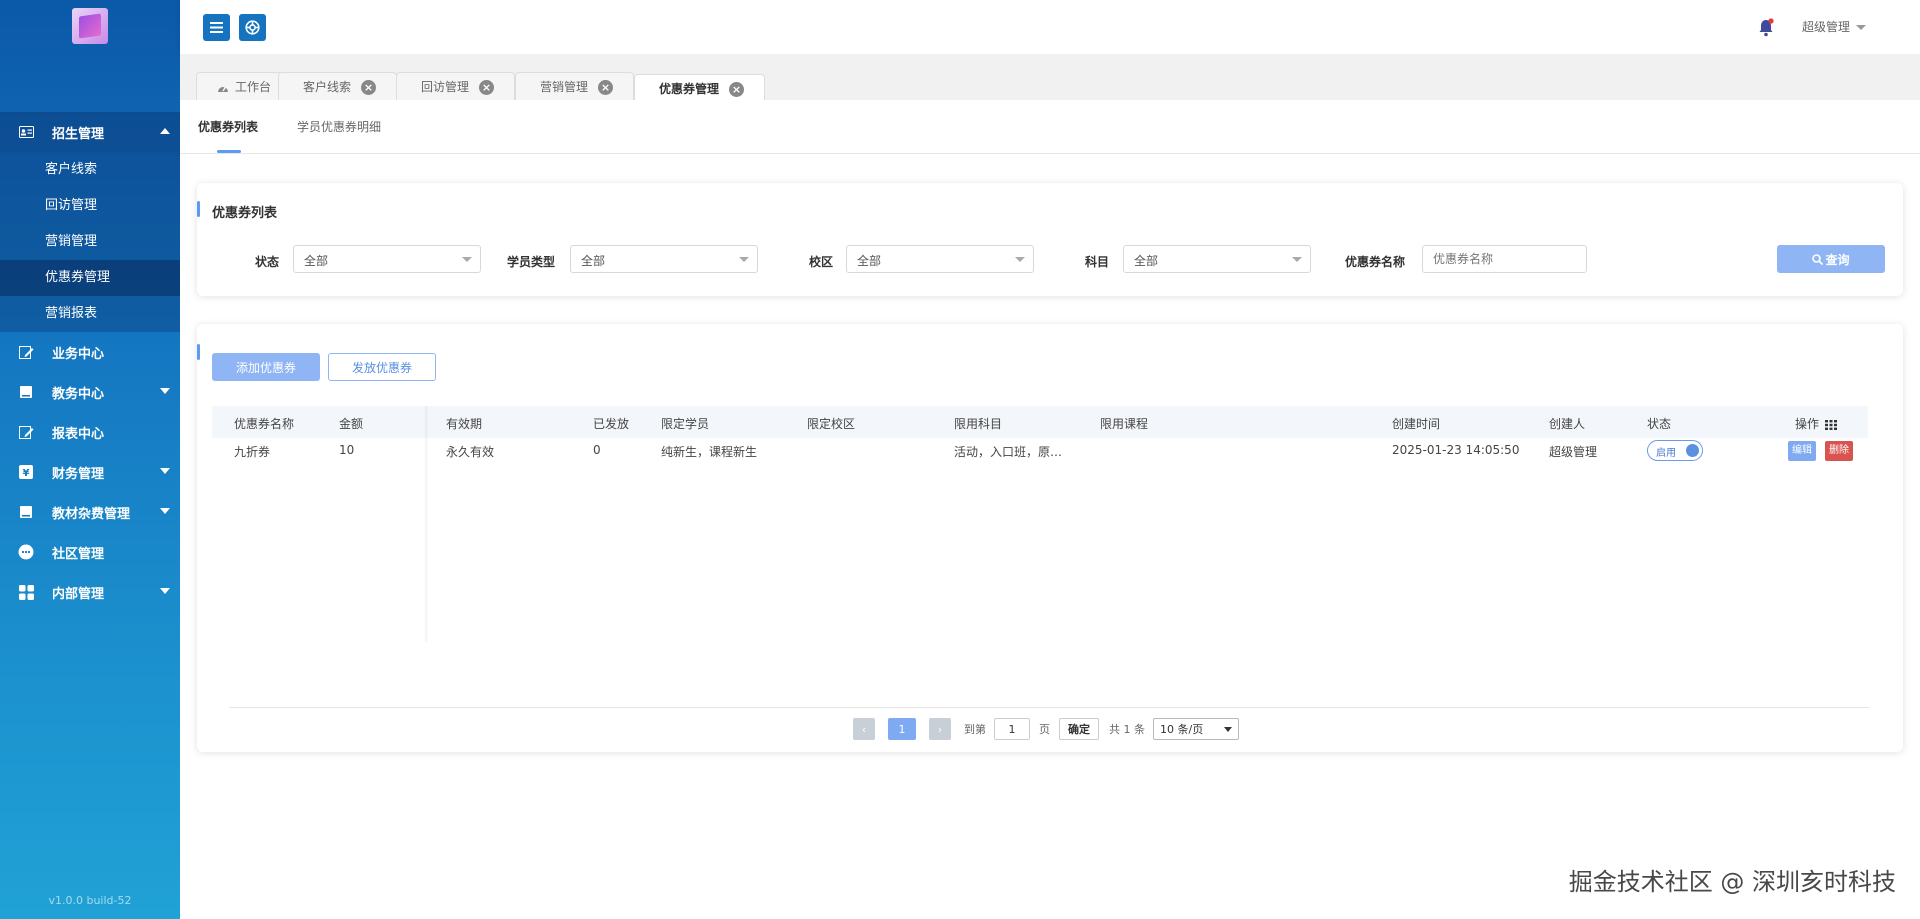  I want to click on goto-prefix: 到第, so click(975, 729).